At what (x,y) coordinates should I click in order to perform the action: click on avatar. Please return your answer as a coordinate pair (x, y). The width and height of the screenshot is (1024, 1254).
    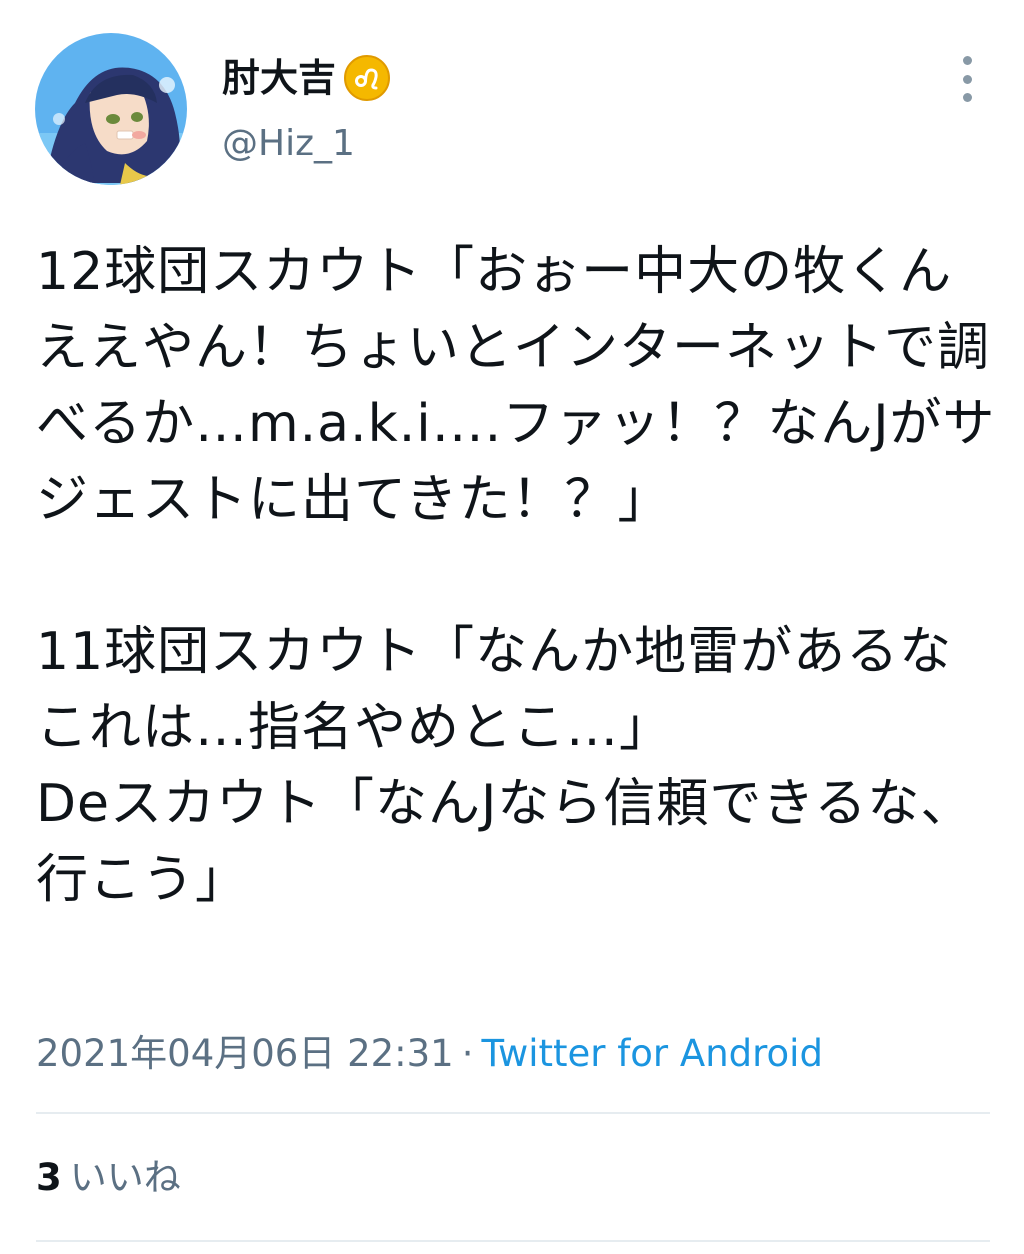
    Looking at the image, I should click on (111, 109).